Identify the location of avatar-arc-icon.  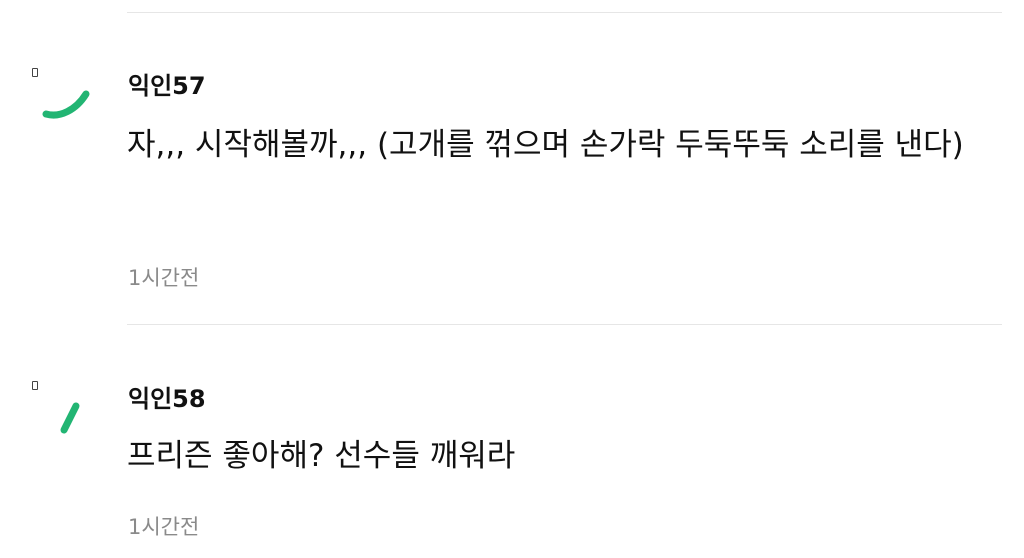
(66, 104).